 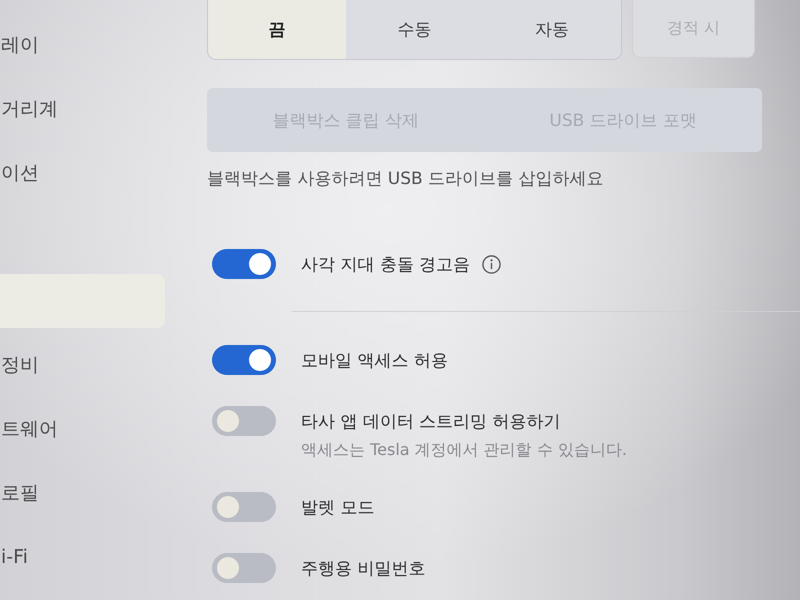 What do you see at coordinates (415, 29) in the screenshot?
I see `segment-option: 수동` at bounding box center [415, 29].